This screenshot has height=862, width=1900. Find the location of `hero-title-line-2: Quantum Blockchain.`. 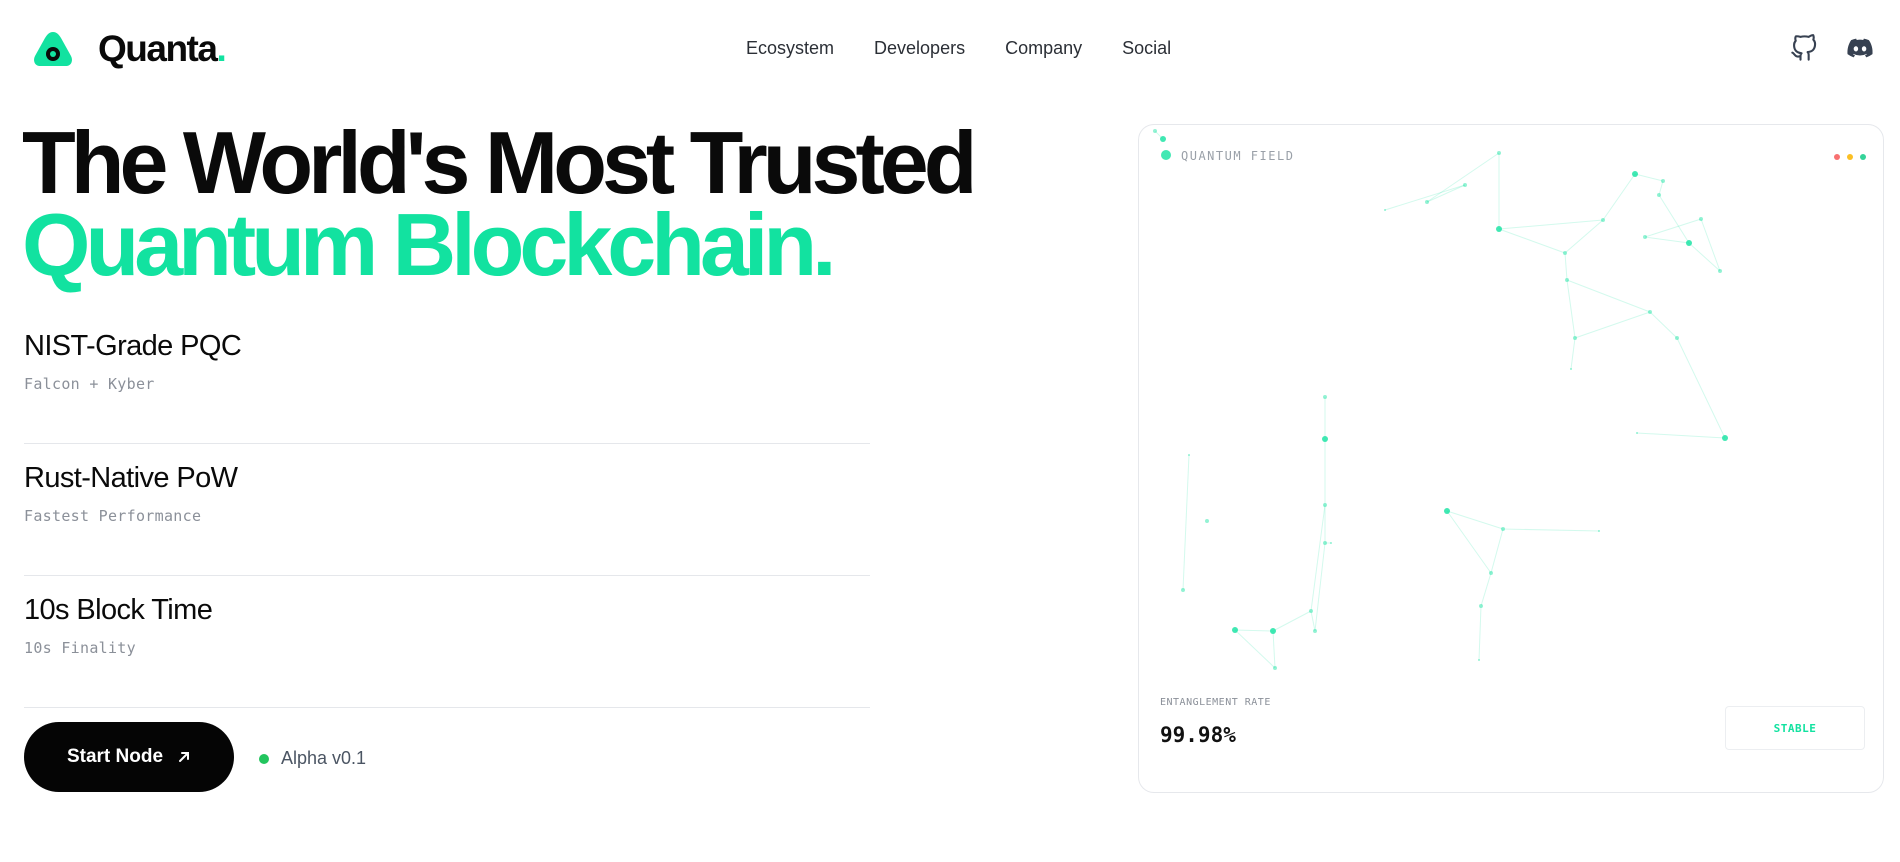

hero-title-line-2: Quantum Blockchain. is located at coordinates (429, 244).